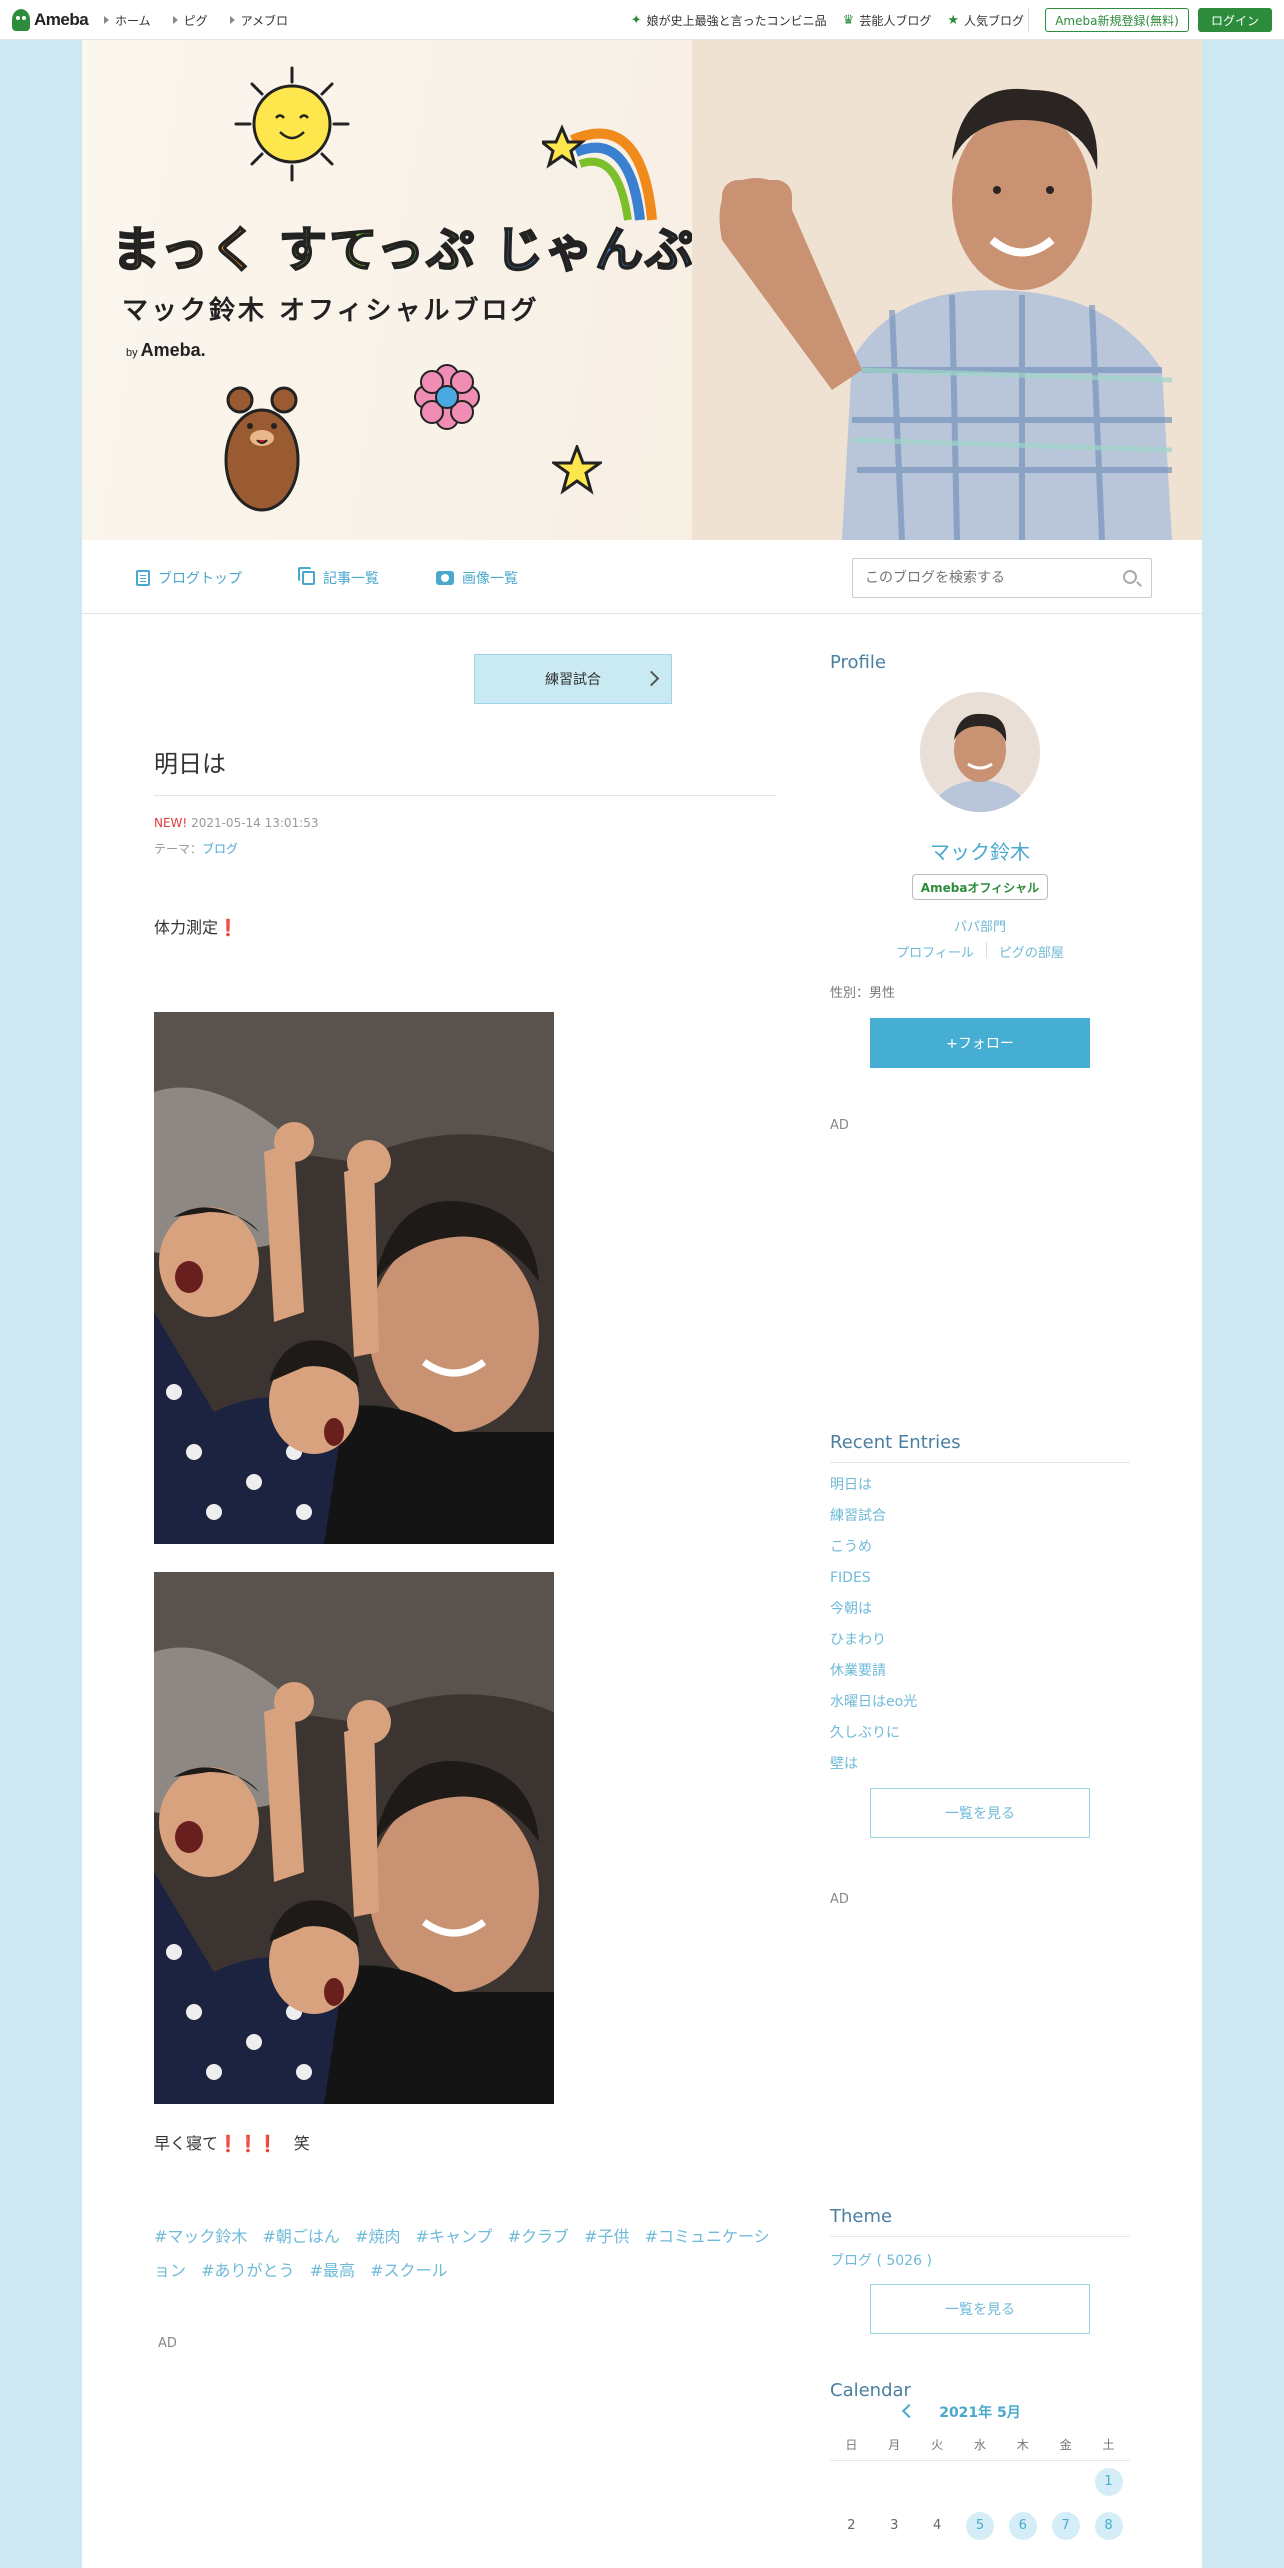 The image size is (1284, 2568). Describe the element at coordinates (1031, 951) in the screenshot. I see `pigg-room-link: ピグの部屋` at that location.